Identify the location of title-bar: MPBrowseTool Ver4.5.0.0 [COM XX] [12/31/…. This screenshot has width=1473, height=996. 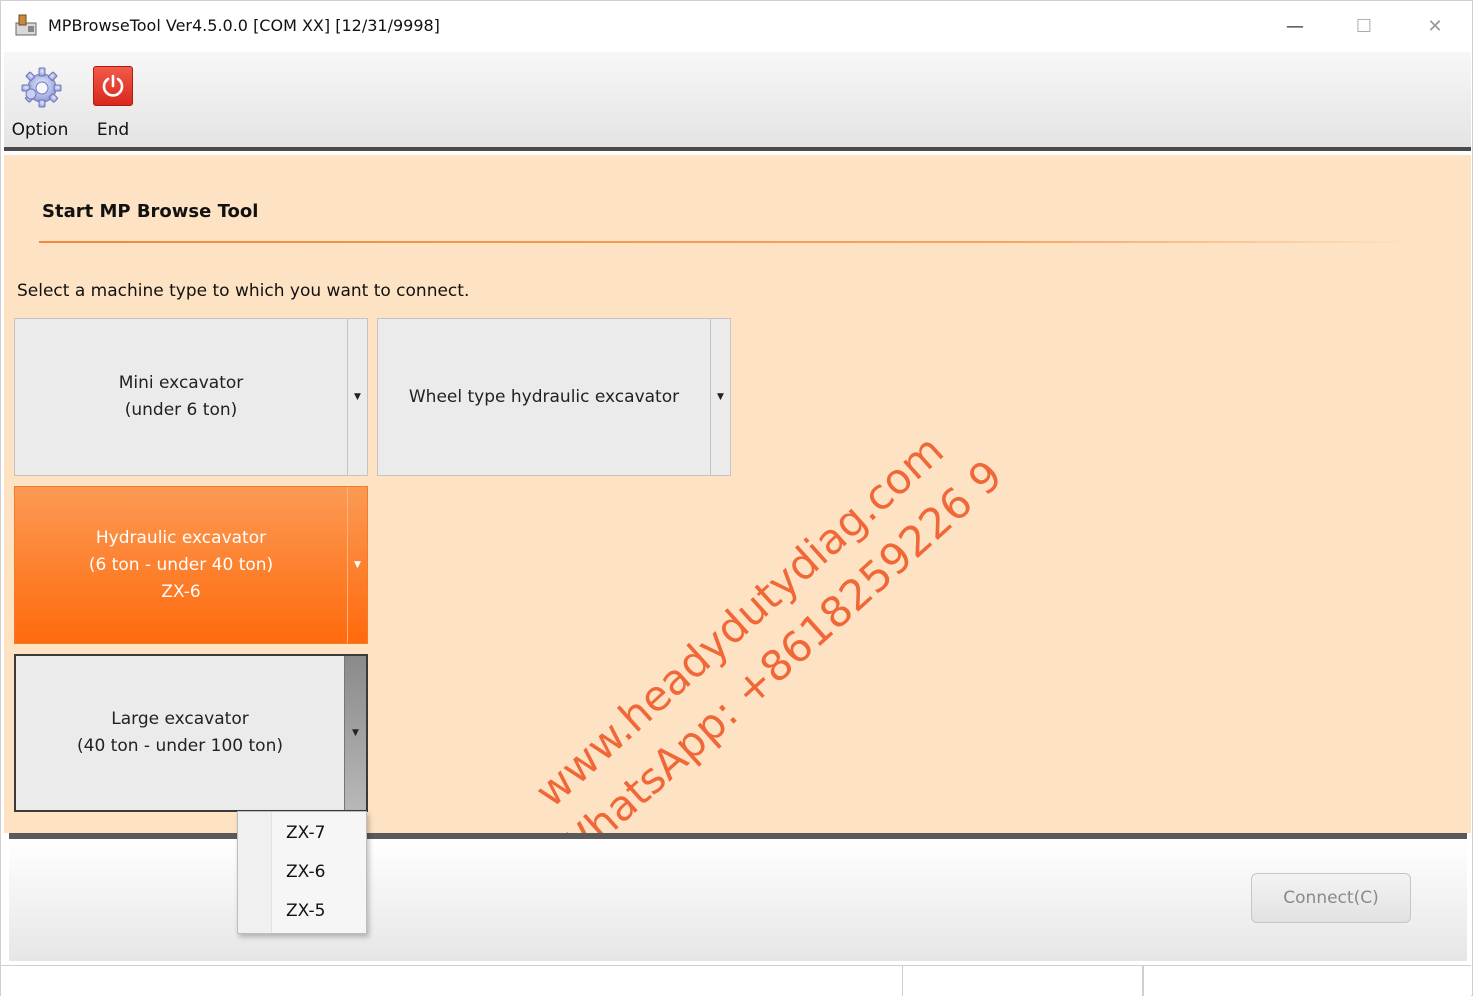
(736, 26).